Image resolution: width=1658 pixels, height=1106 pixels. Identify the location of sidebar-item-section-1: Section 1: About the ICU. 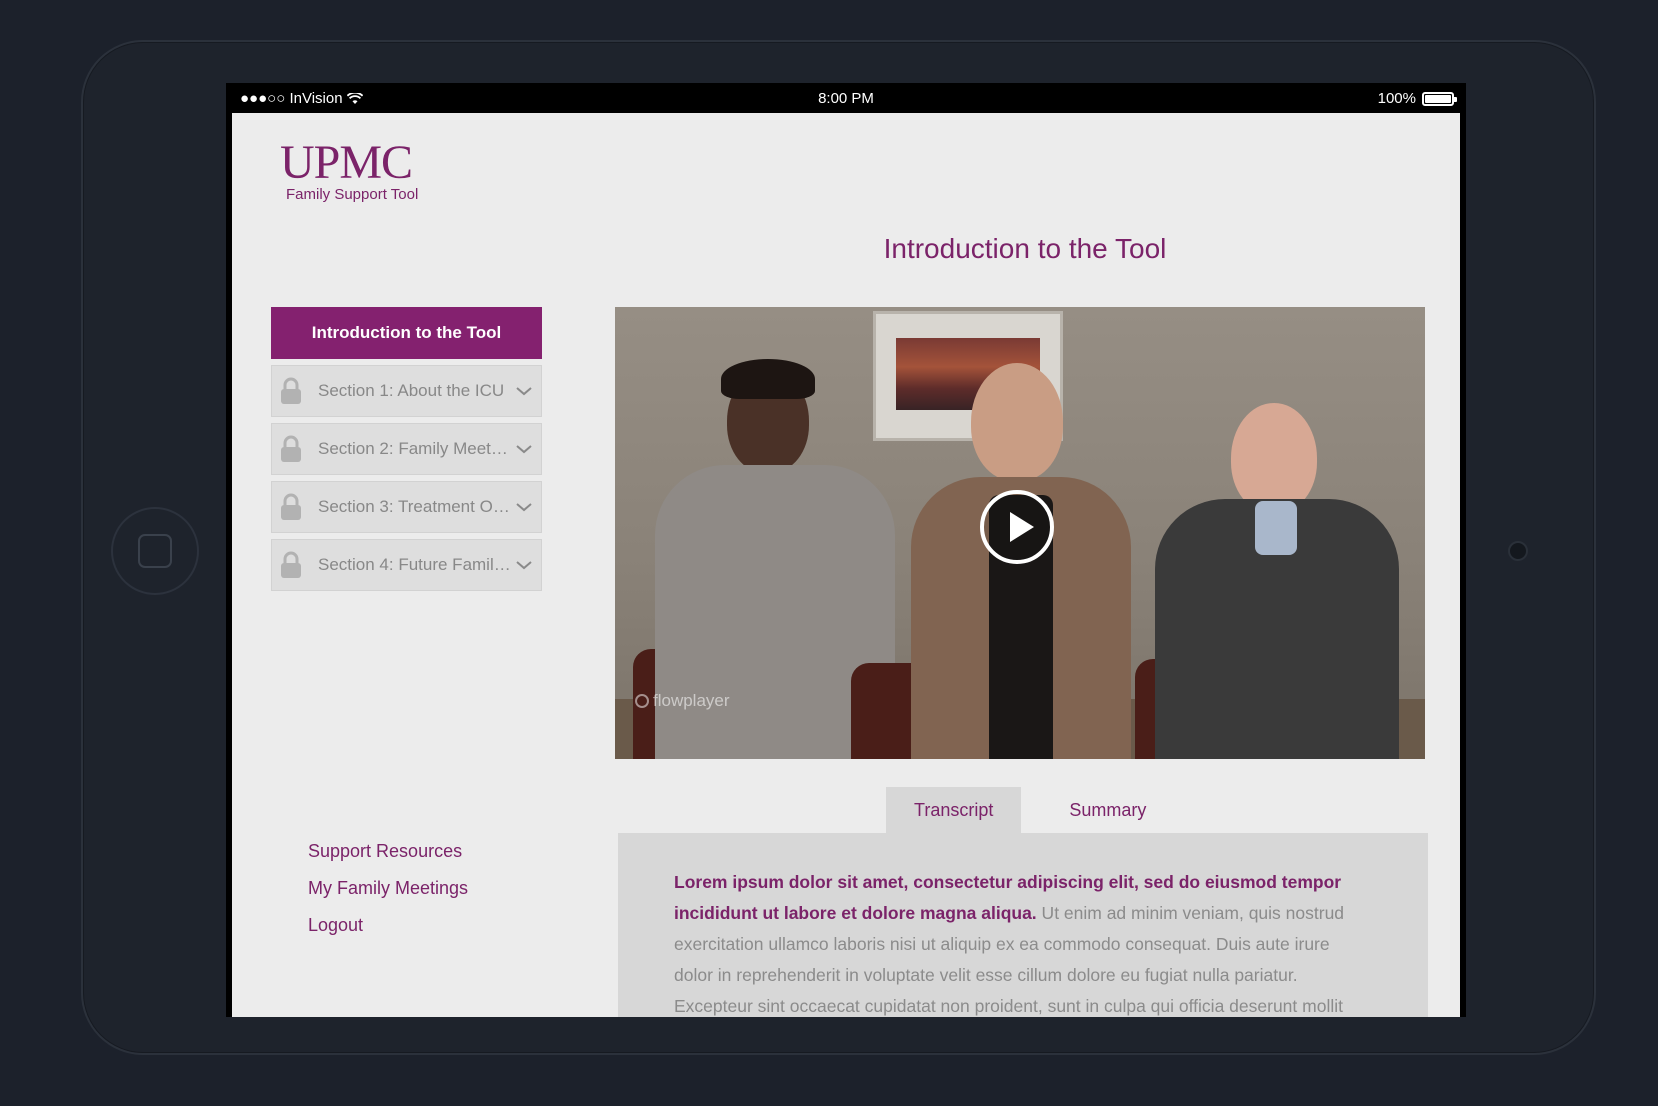
(406, 391).